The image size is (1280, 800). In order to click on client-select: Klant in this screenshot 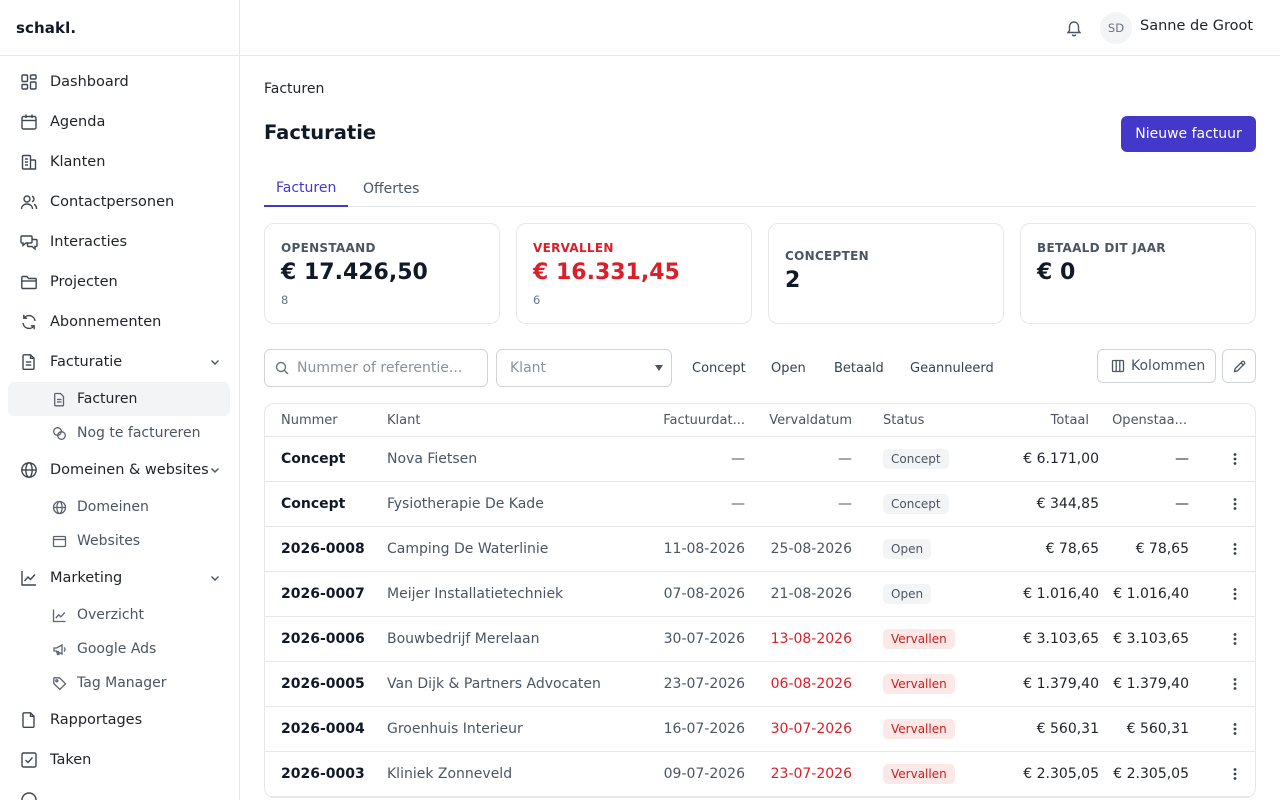, I will do `click(584, 368)`.